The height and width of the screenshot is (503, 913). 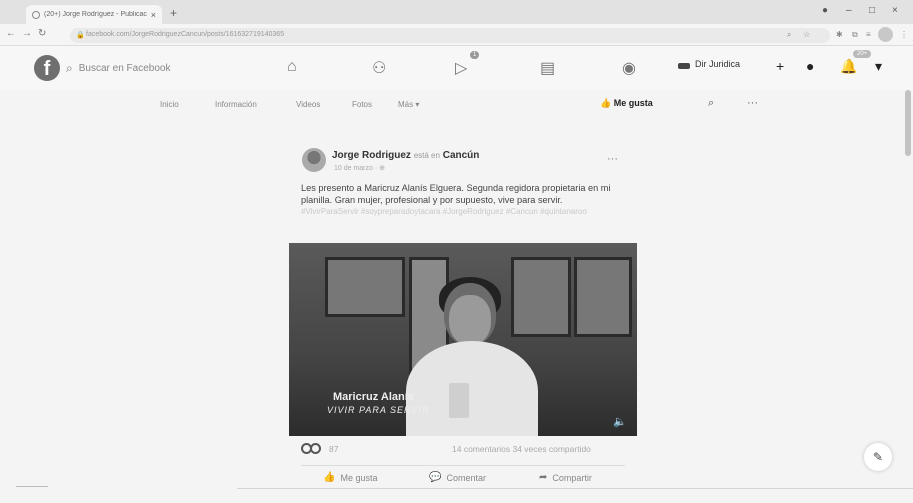 I want to click on volume-icon: 🔈, so click(x=620, y=421).